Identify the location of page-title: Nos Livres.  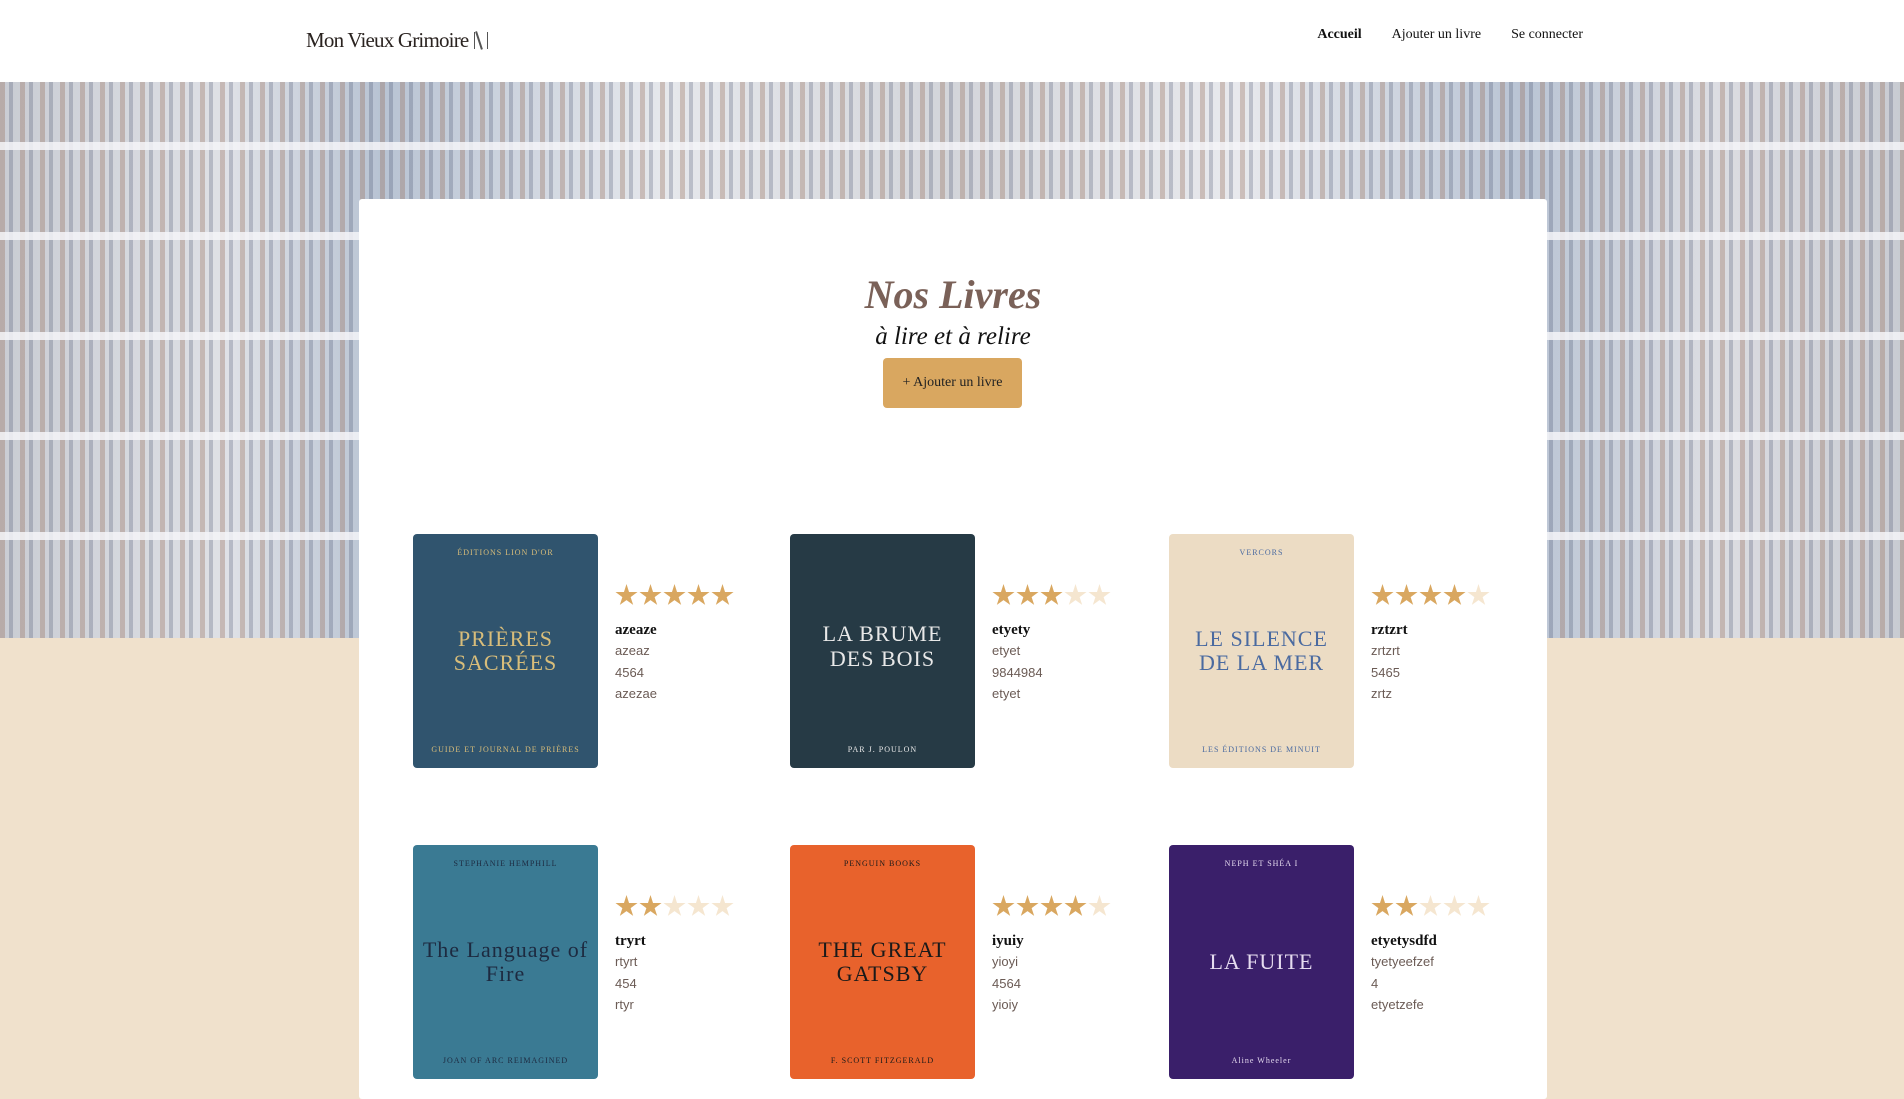
(953, 294).